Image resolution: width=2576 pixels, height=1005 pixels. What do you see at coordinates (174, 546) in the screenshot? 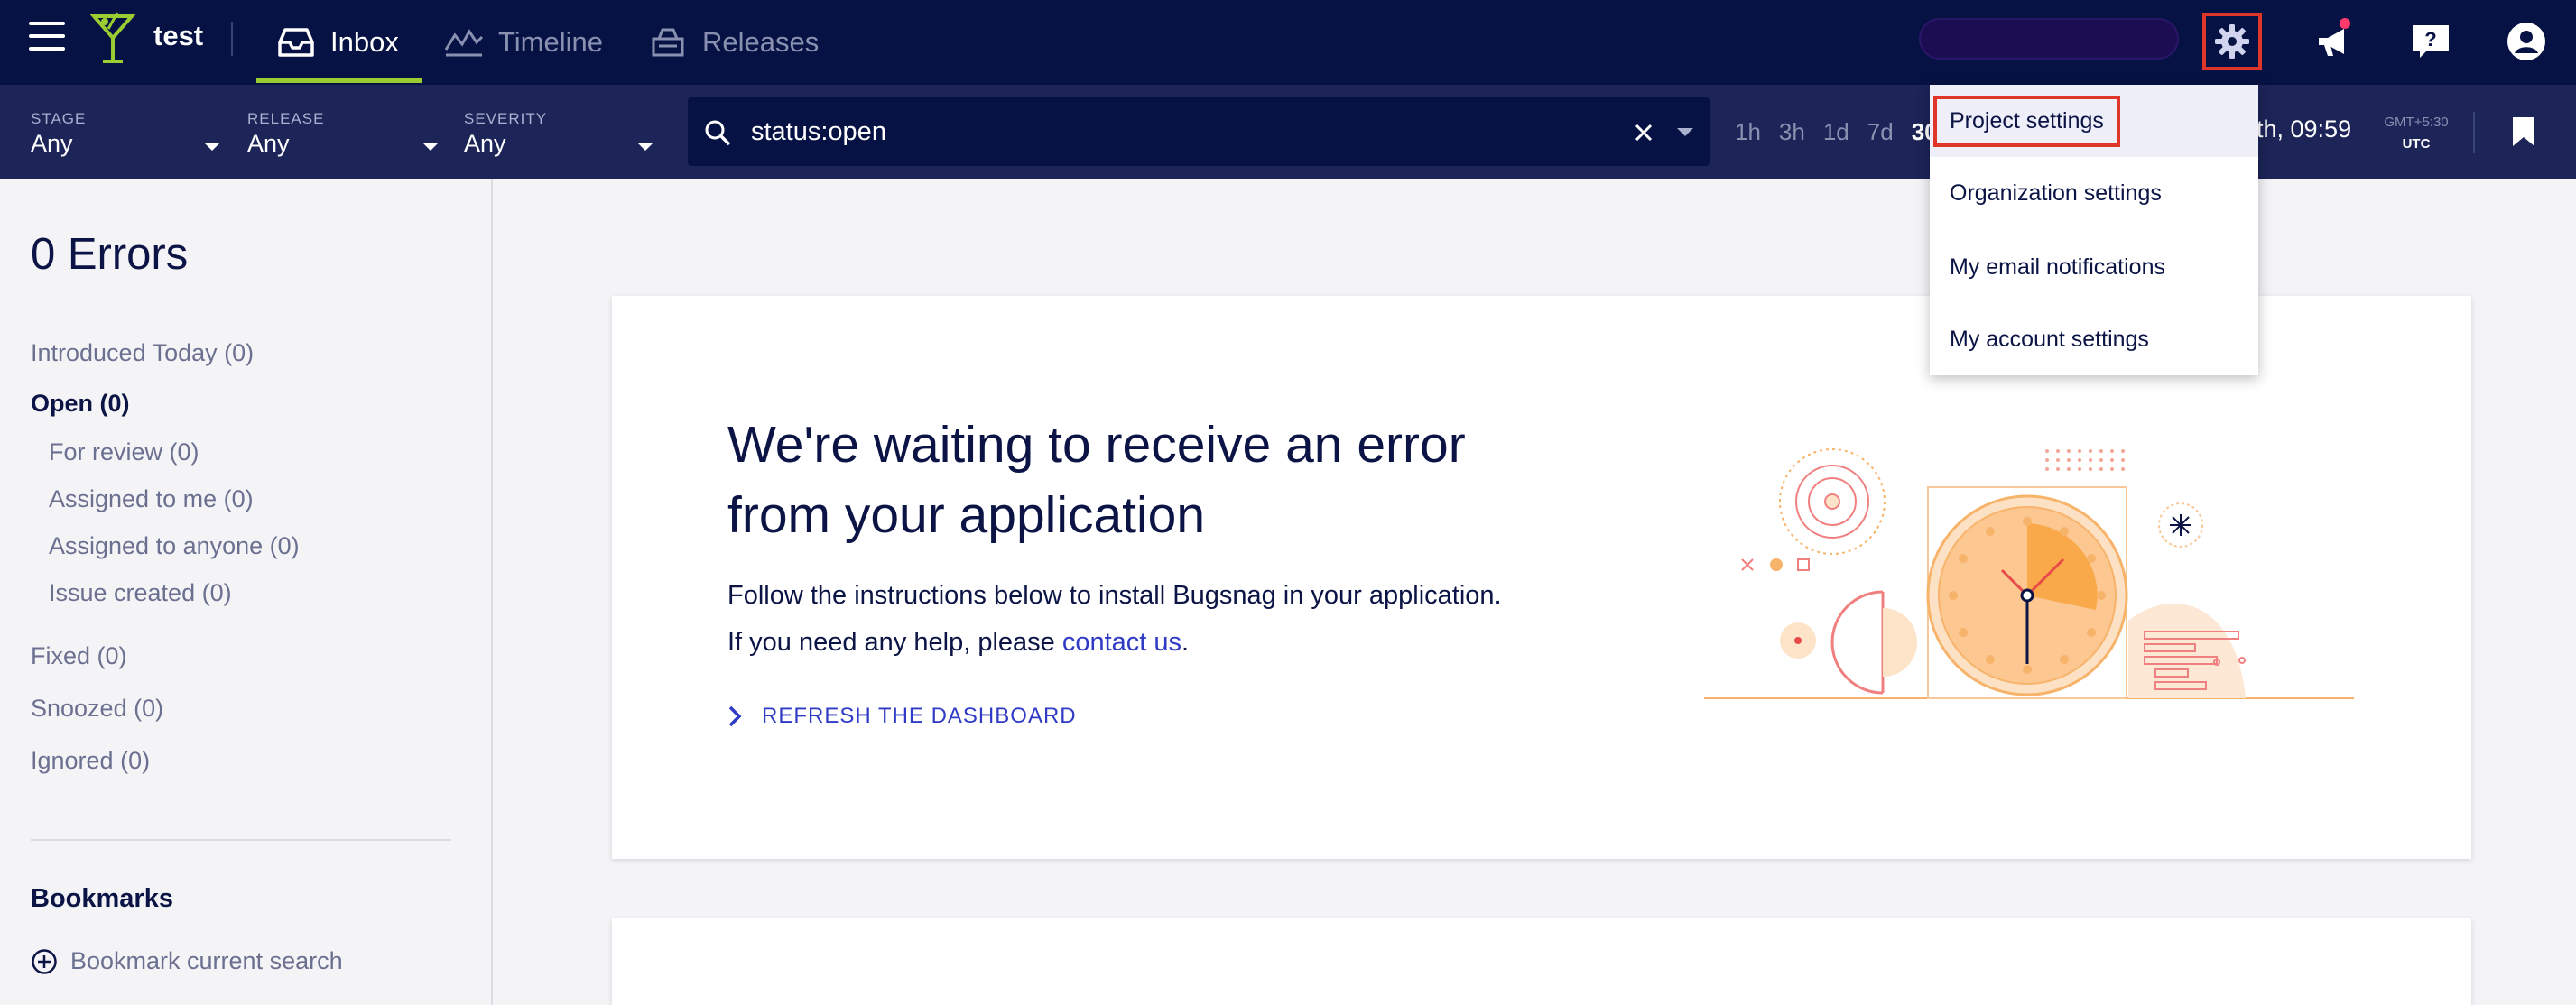
I see `sidebar-item-assigned-to-anyone: Assigned to anyone (0)` at bounding box center [174, 546].